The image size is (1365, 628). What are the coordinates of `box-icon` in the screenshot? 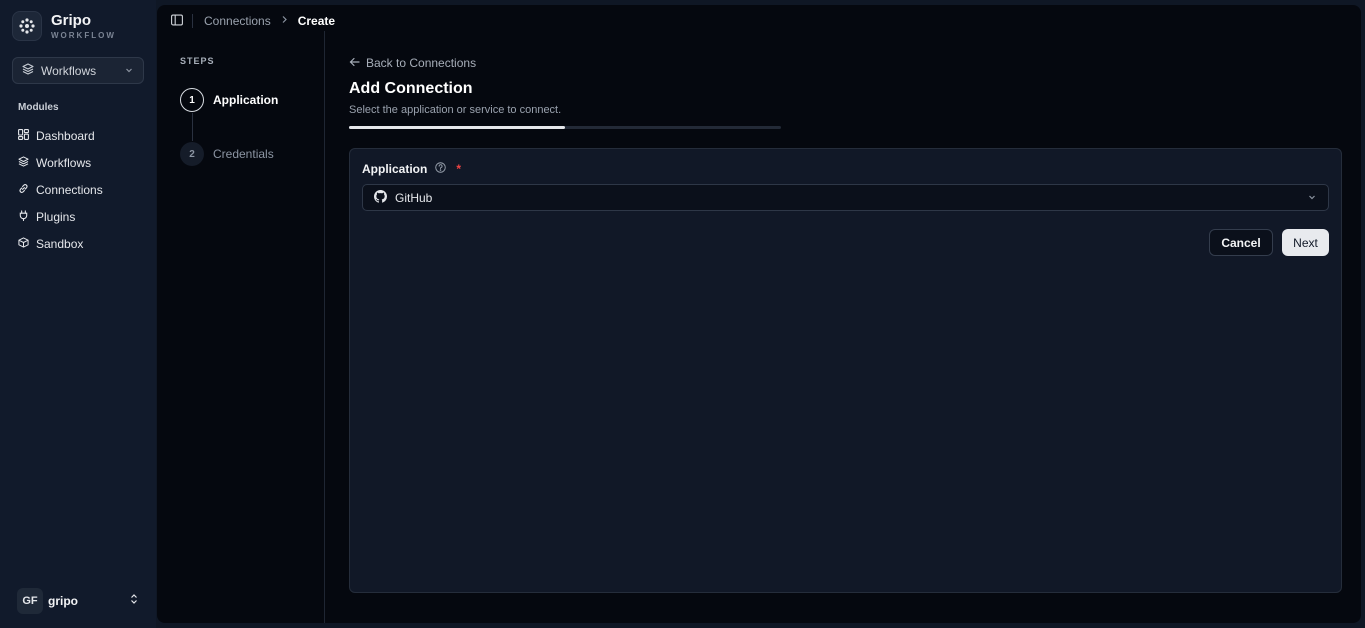 It's located at (27, 243).